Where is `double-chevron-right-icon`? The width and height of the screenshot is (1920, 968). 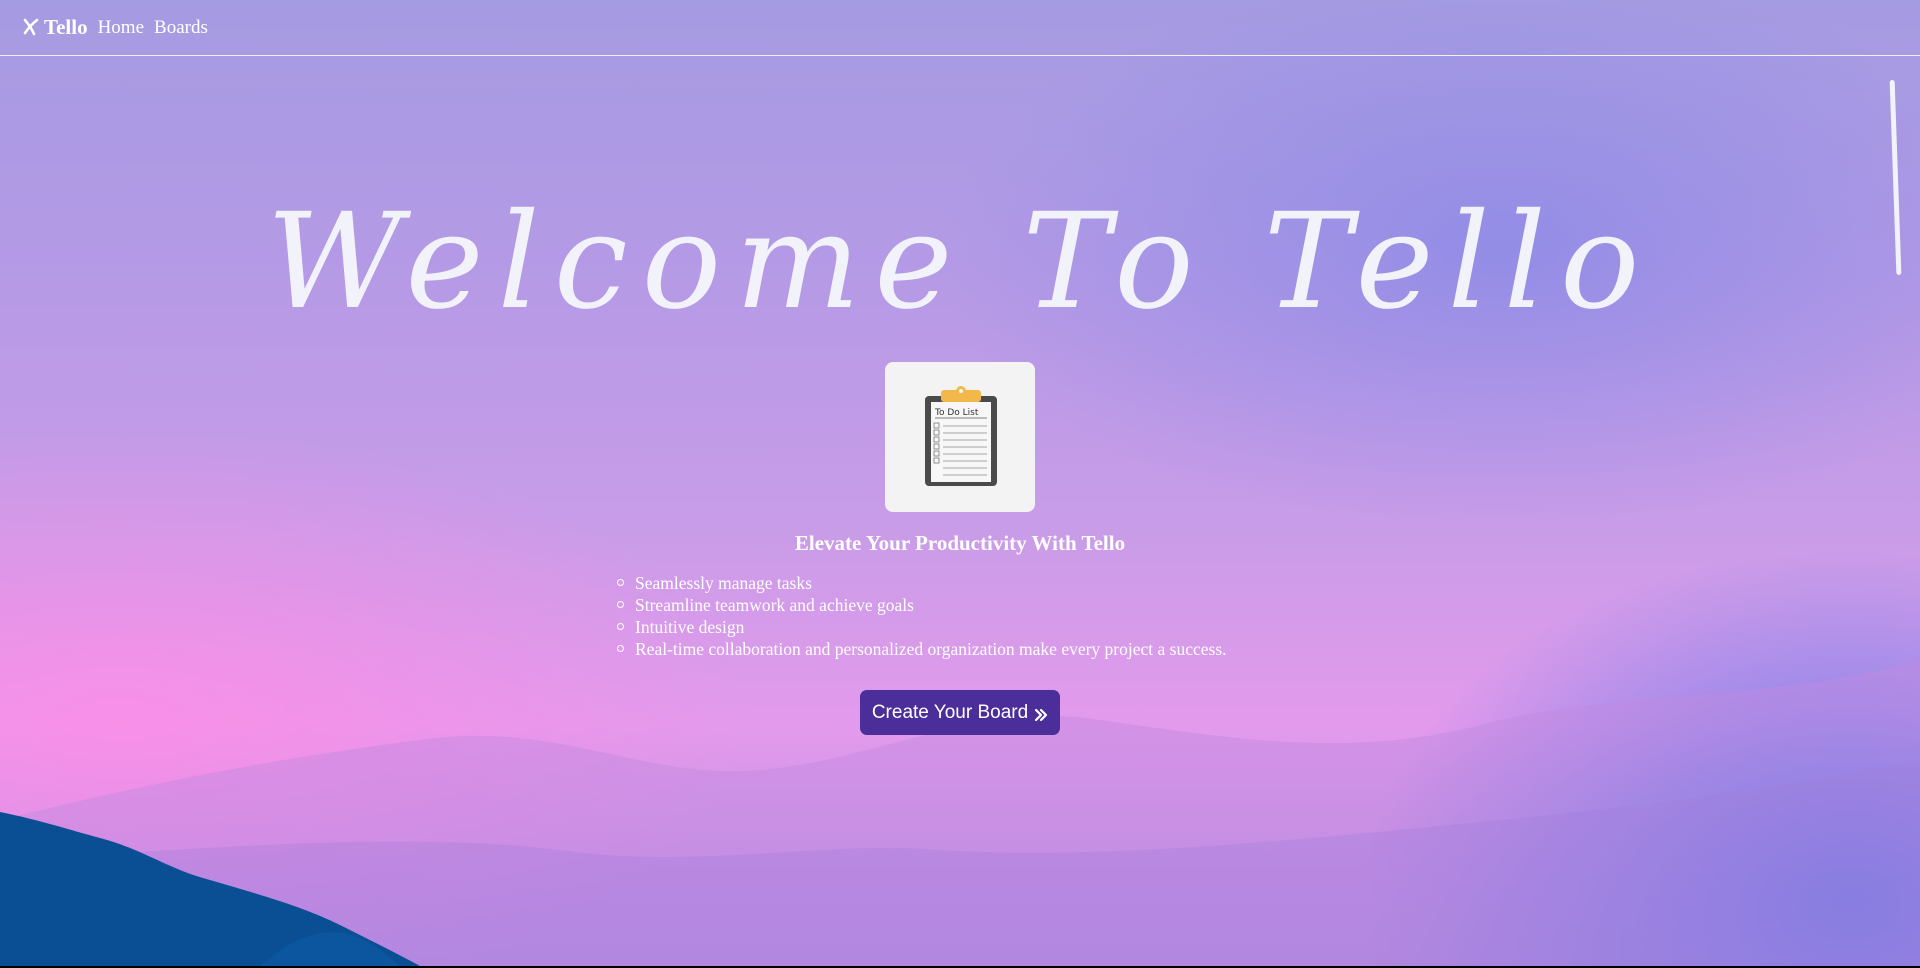 double-chevron-right-icon is located at coordinates (1041, 713).